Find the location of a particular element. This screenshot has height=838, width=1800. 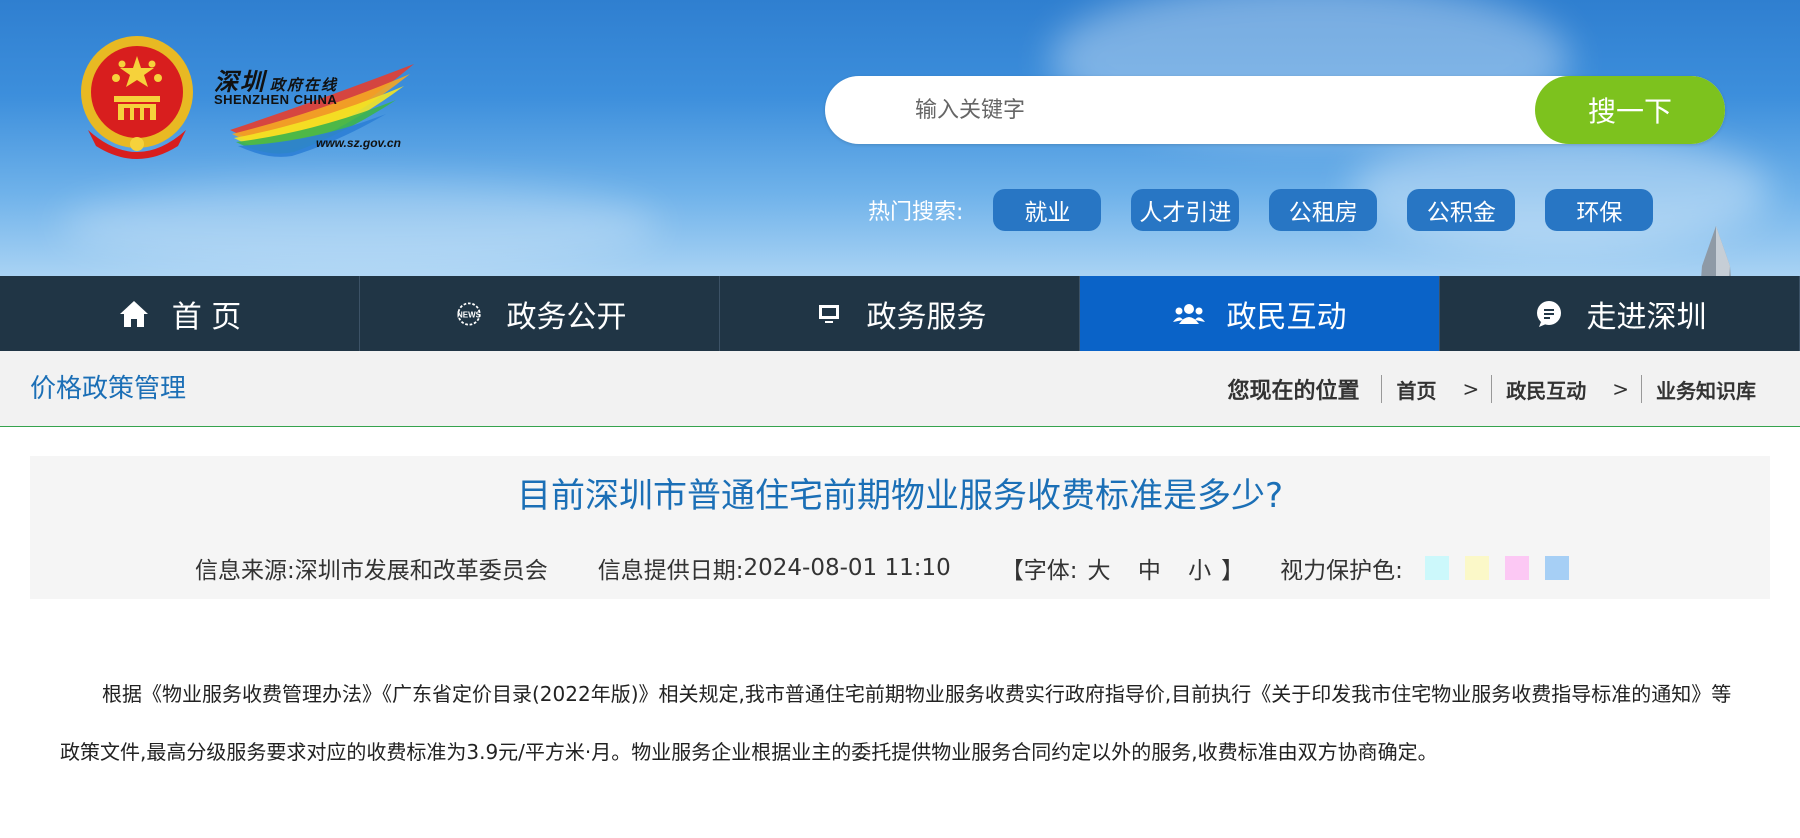

nav-label: 政务公开 is located at coordinates (566, 317).